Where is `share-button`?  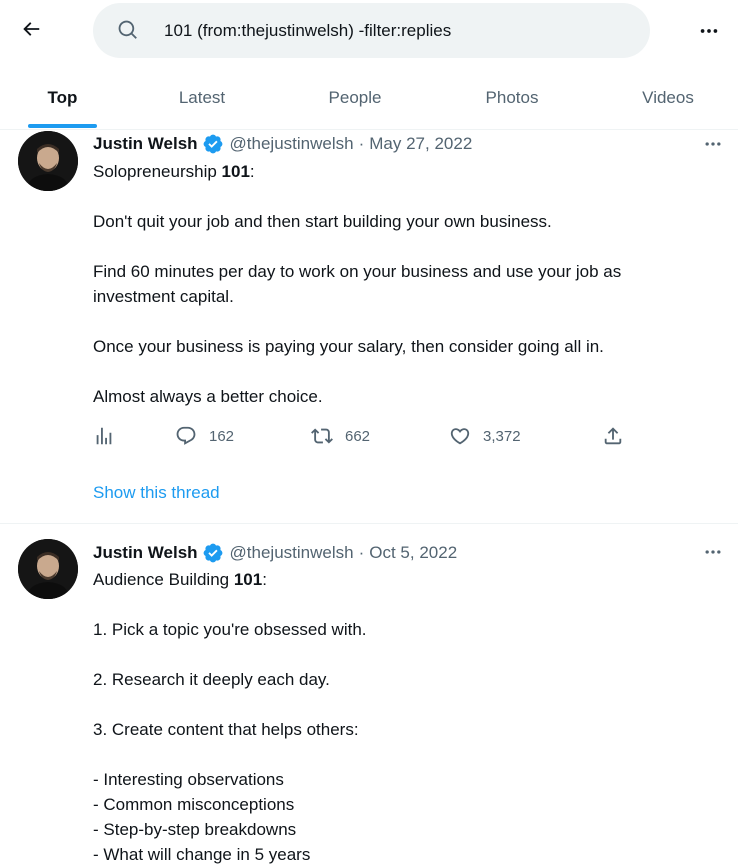 share-button is located at coordinates (613, 436).